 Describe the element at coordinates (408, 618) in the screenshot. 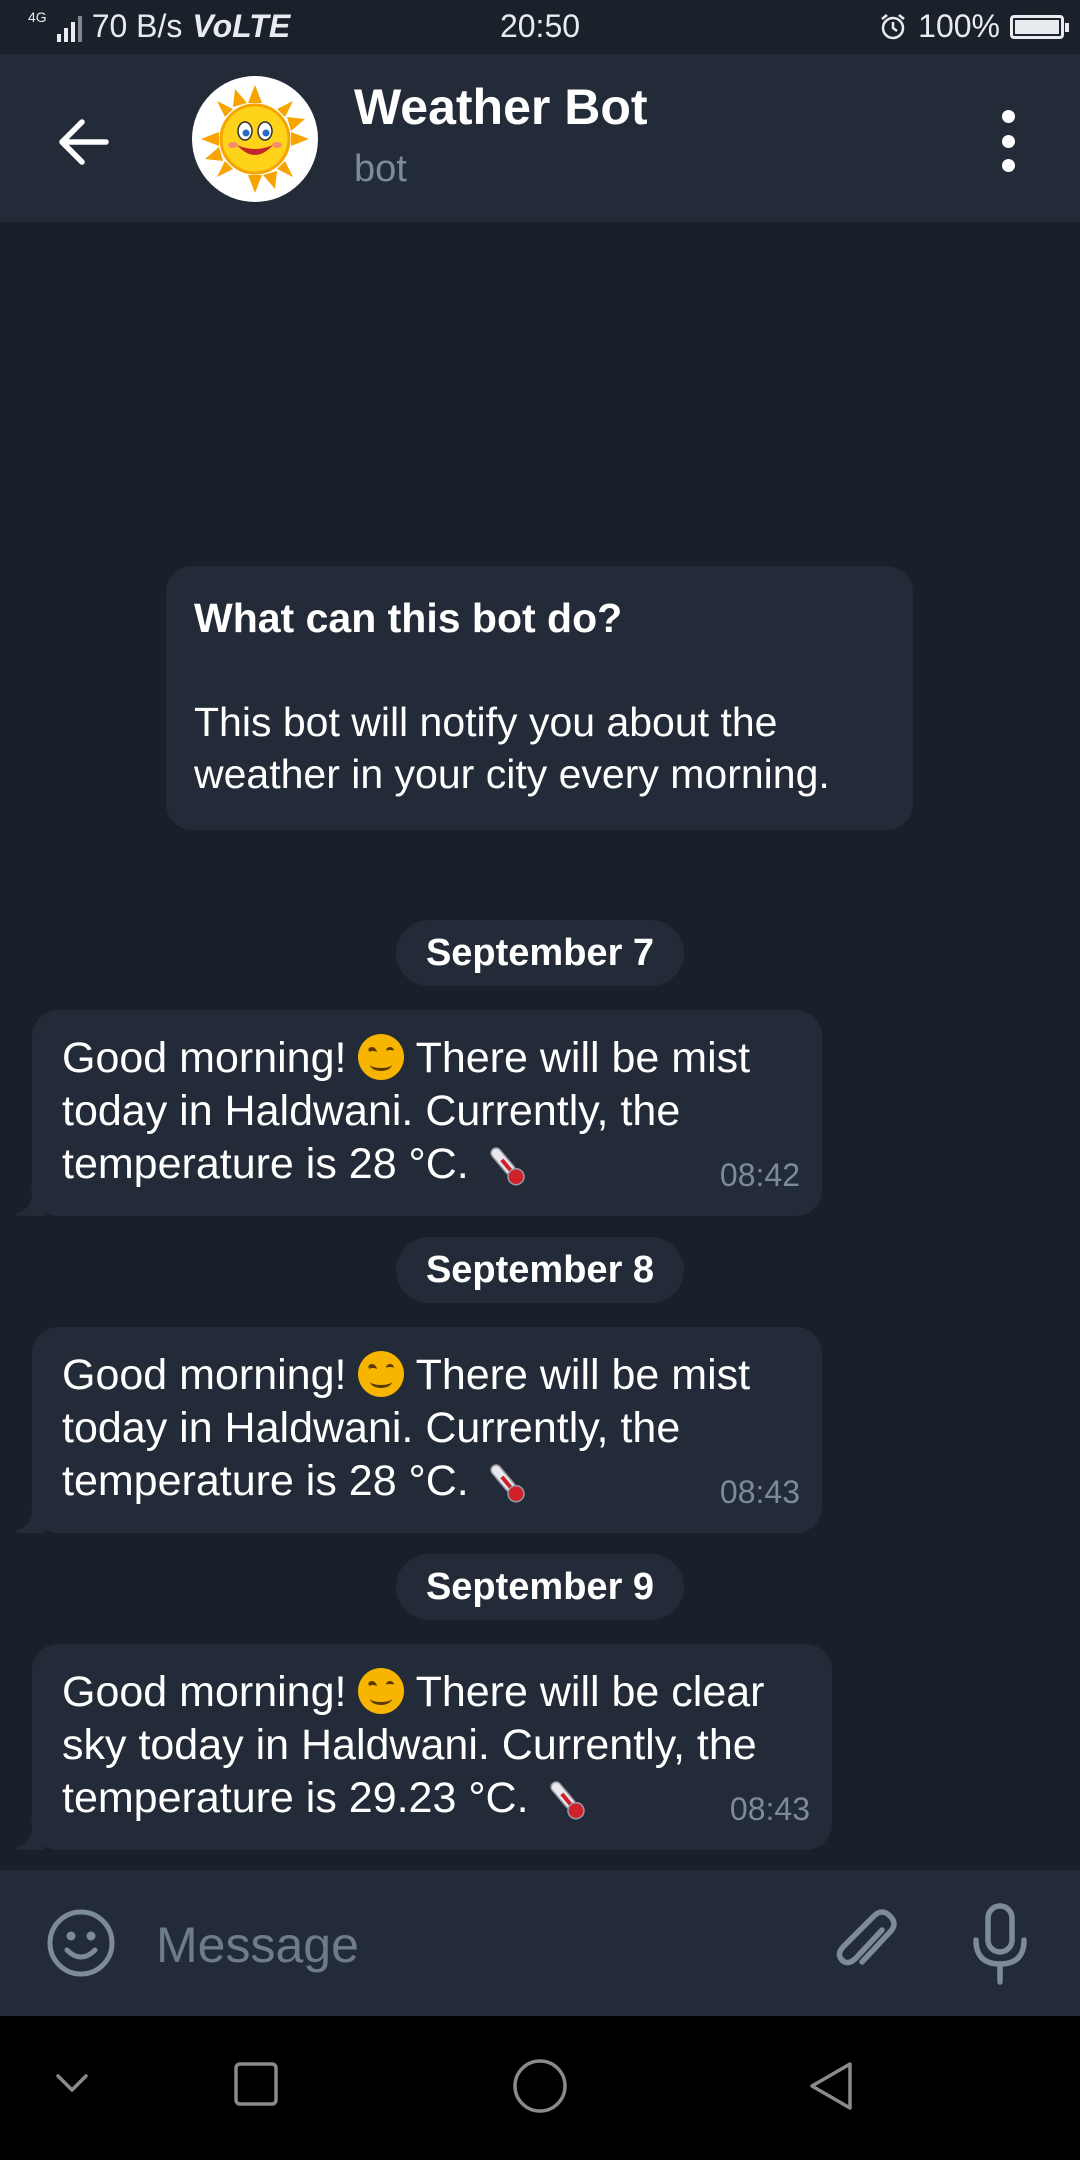

I see `bot-info-question: What can this bot do?` at that location.